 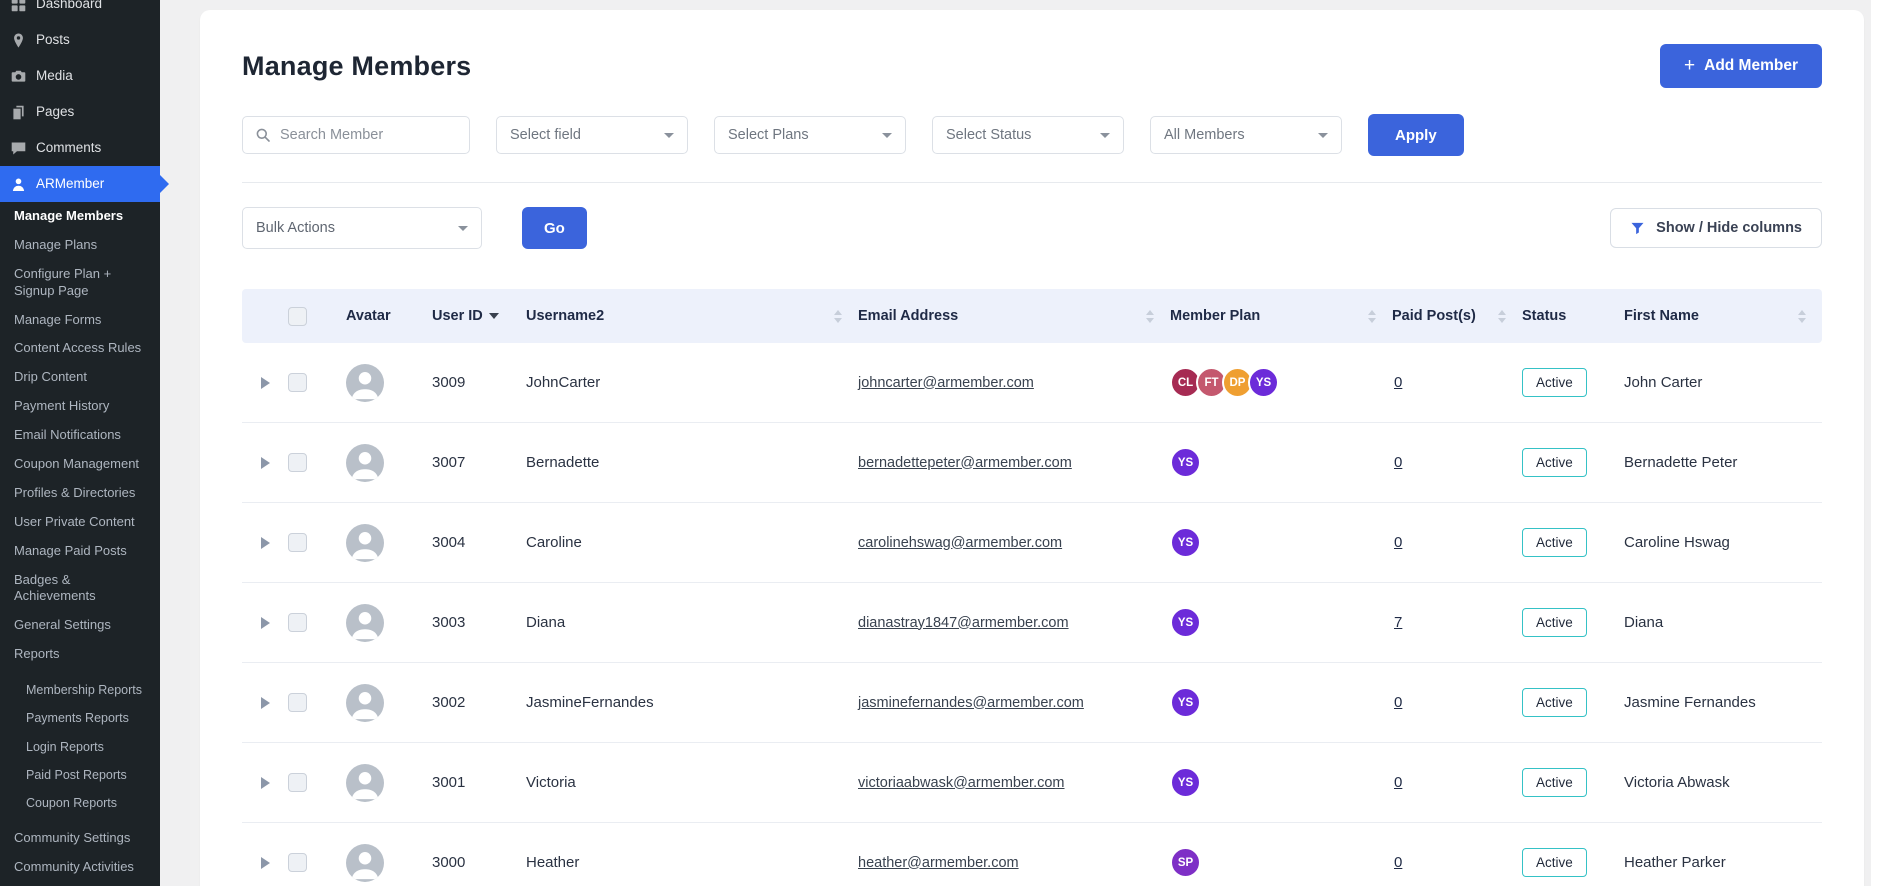 I want to click on member-plan-cell: YS, so click(x=1281, y=702).